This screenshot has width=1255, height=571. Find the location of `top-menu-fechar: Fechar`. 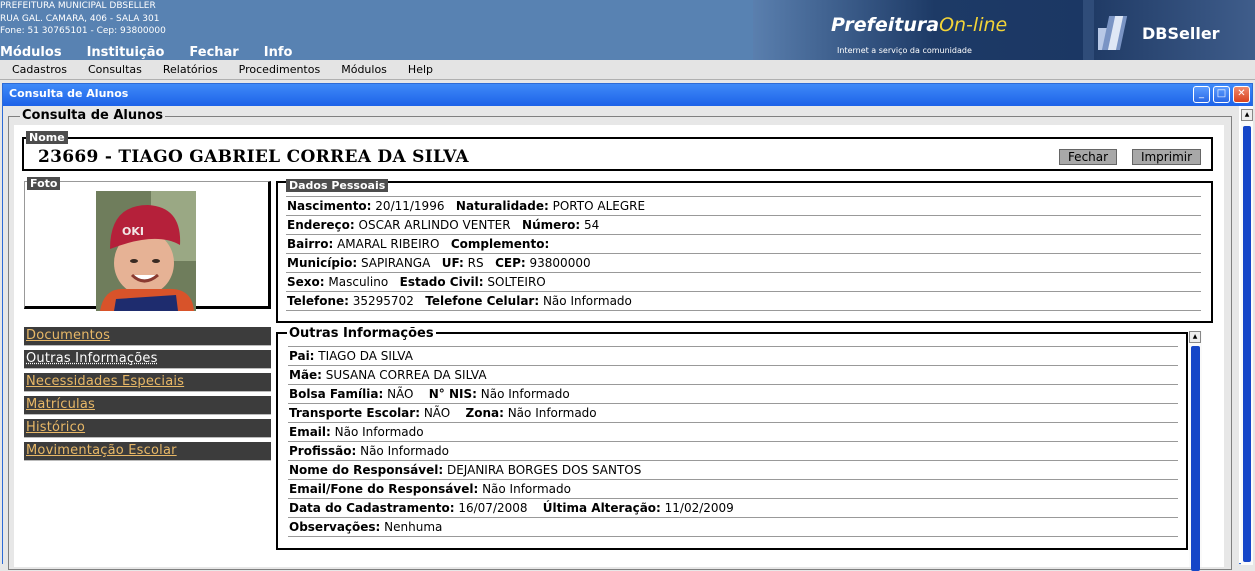

top-menu-fechar: Fechar is located at coordinates (213, 52).